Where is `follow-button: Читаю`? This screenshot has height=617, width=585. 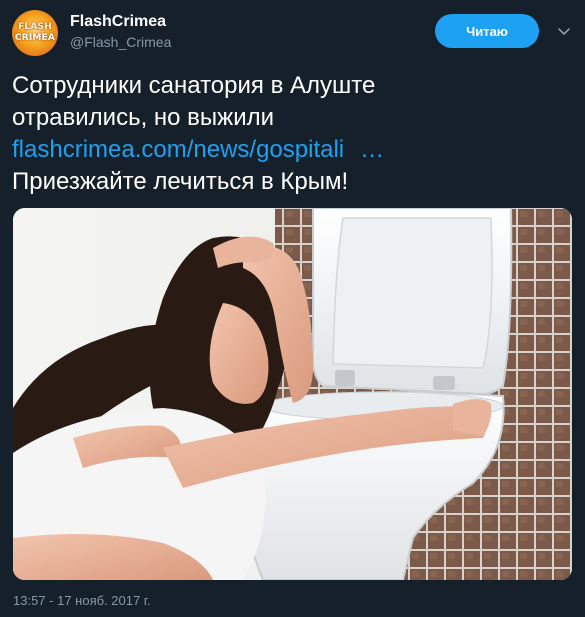
follow-button: Читаю is located at coordinates (487, 31).